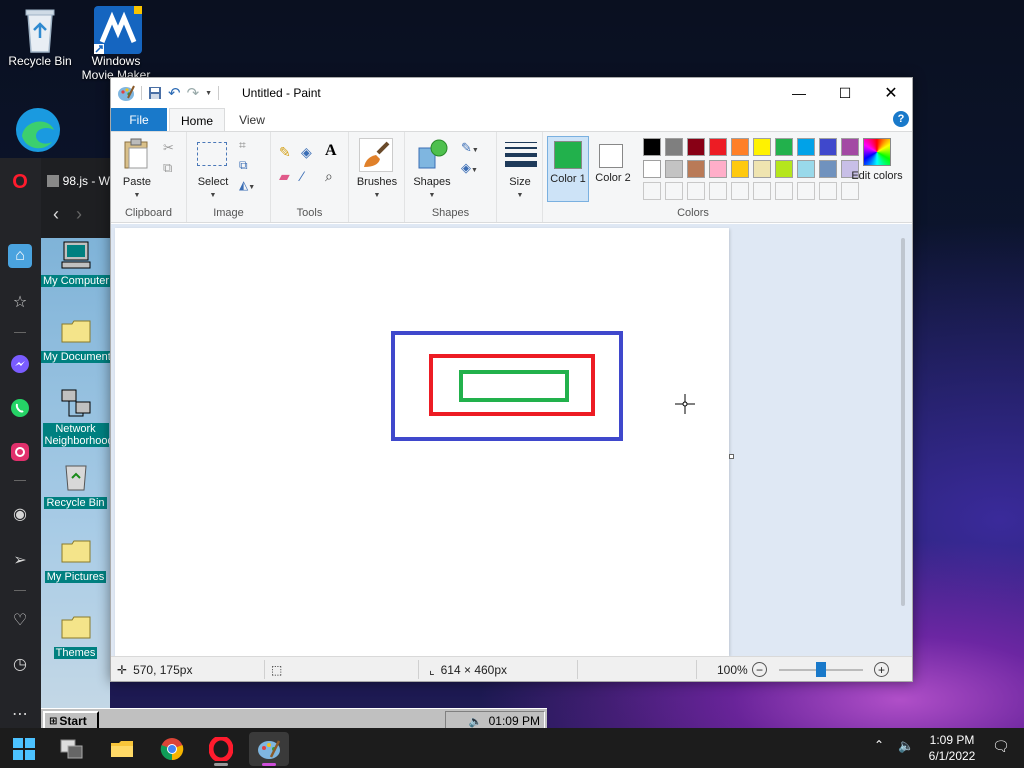  What do you see at coordinates (432, 155) in the screenshot?
I see `shapes-icon` at bounding box center [432, 155].